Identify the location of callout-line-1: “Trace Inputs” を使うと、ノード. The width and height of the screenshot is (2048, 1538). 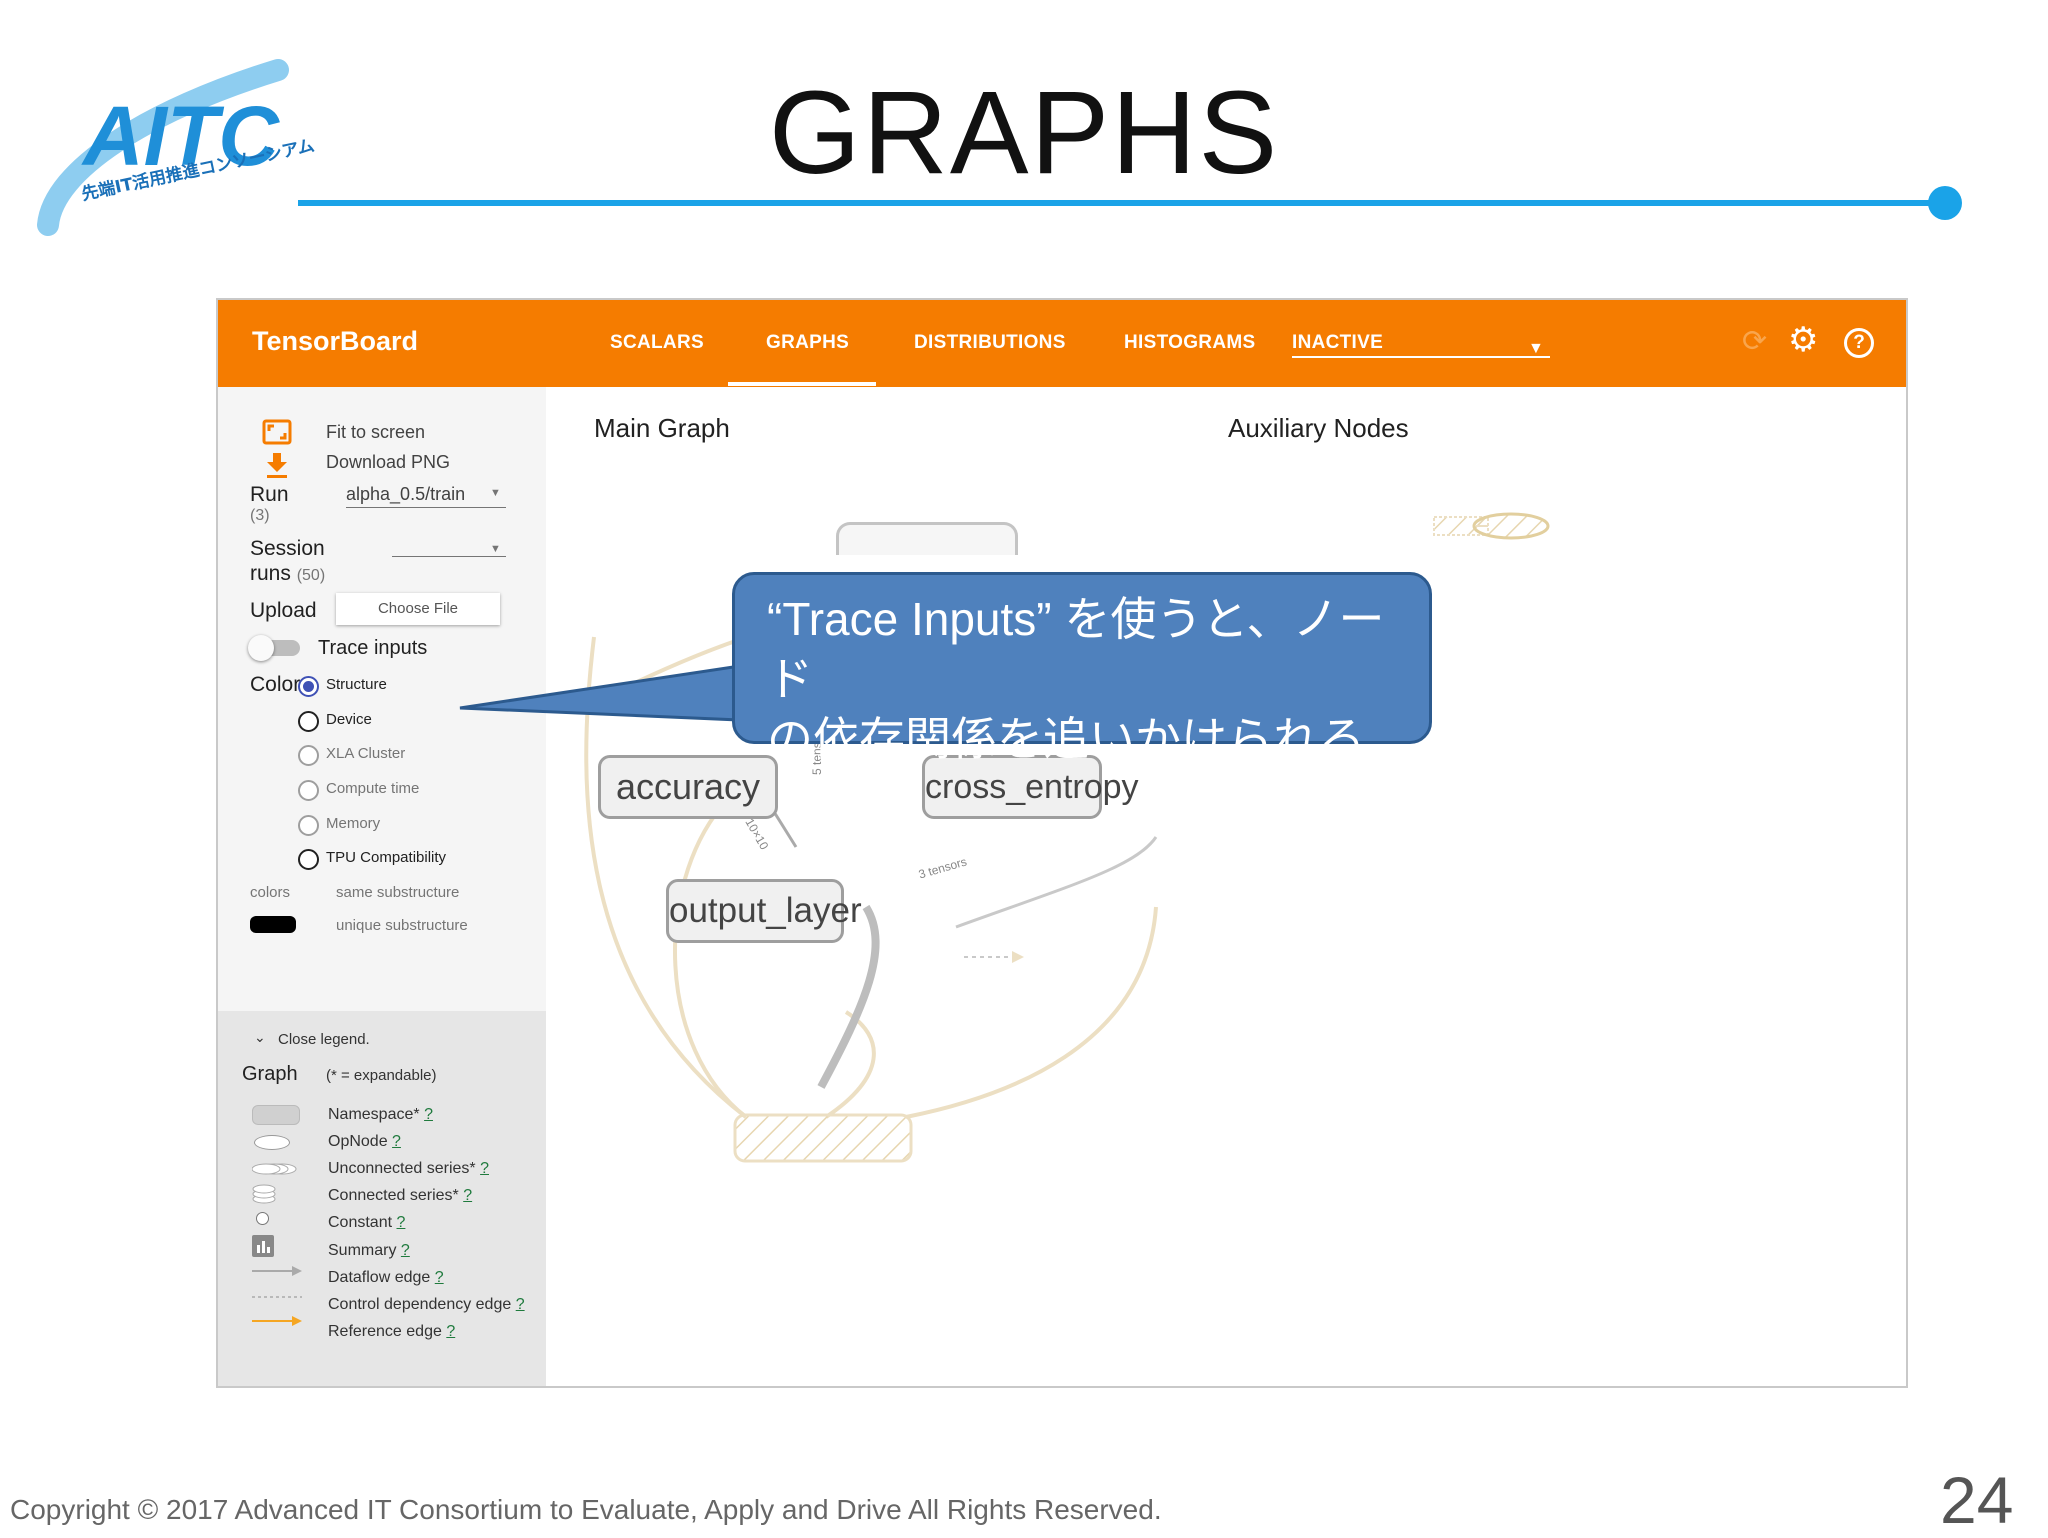
(1076, 649).